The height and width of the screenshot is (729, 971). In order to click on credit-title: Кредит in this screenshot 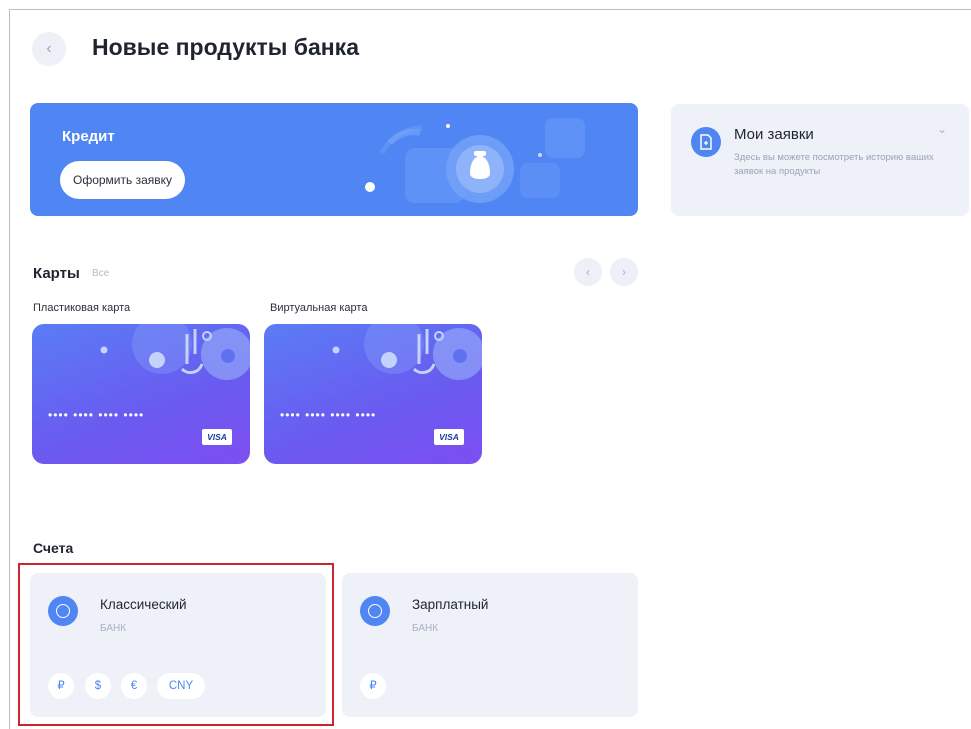, I will do `click(88, 136)`.